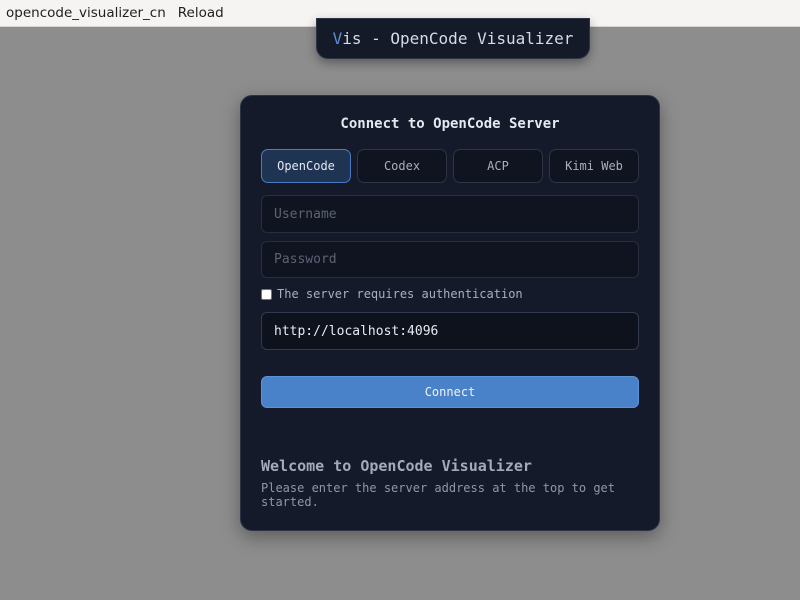  Describe the element at coordinates (594, 166) in the screenshot. I see `tab-kimi-web: Kimi Web` at that location.